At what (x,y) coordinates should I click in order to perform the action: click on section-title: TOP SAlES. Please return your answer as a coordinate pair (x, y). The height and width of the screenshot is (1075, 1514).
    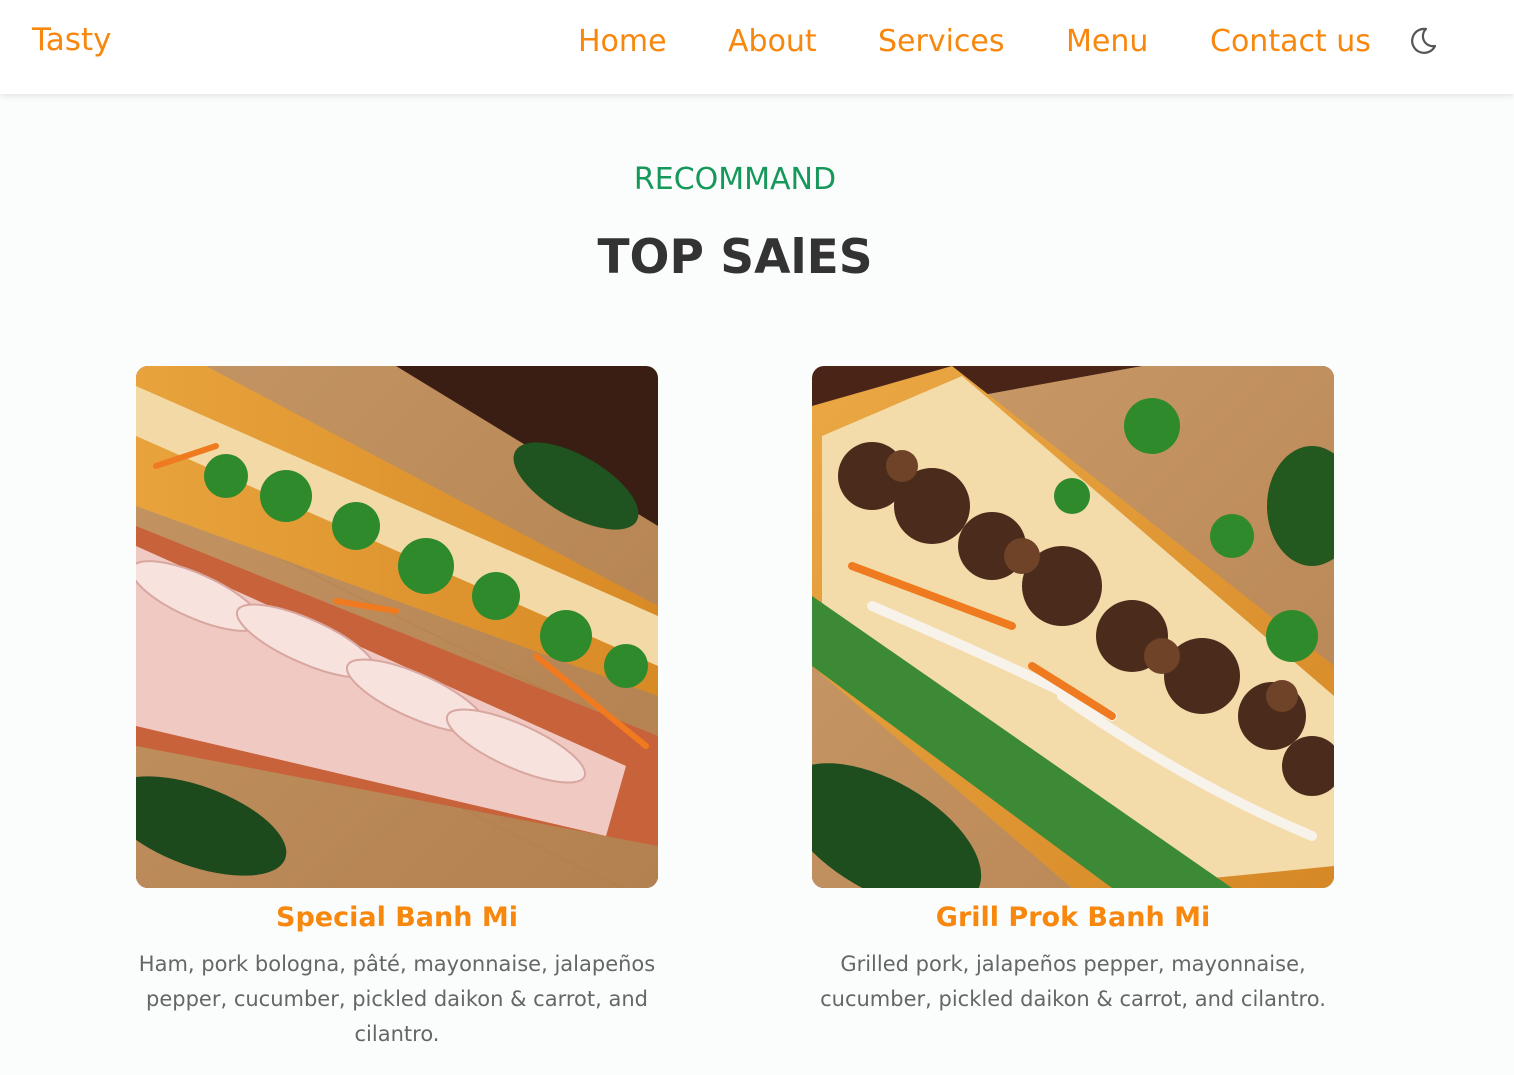
    Looking at the image, I should click on (735, 257).